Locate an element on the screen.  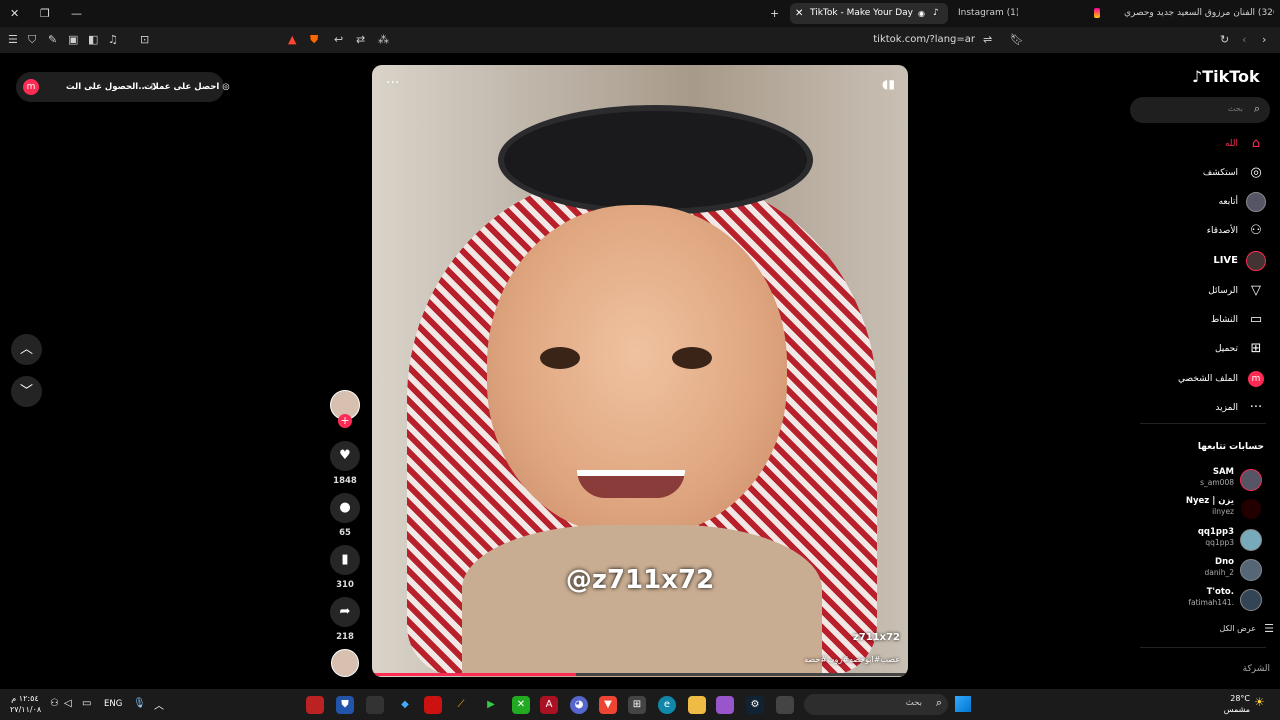
reply-icon: ↩ is located at coordinates (338, 40).